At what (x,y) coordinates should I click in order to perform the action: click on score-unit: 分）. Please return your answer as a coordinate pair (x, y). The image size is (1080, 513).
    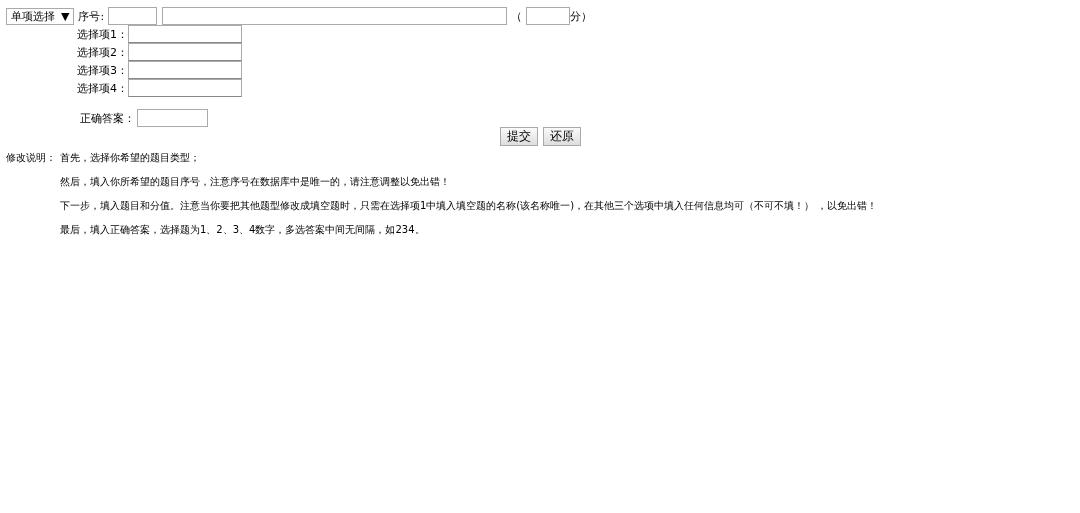
    Looking at the image, I should click on (581, 16).